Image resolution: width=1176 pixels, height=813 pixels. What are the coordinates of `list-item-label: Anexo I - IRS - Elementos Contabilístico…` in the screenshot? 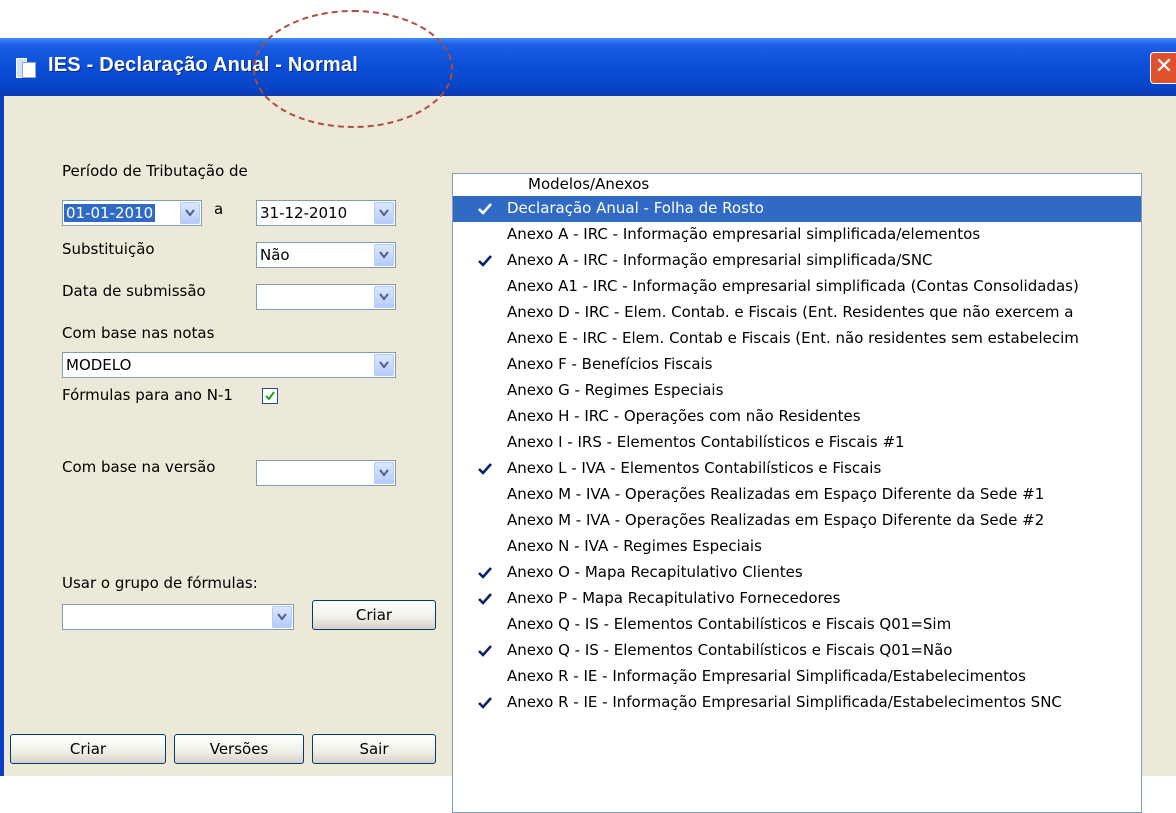 It's located at (706, 442).